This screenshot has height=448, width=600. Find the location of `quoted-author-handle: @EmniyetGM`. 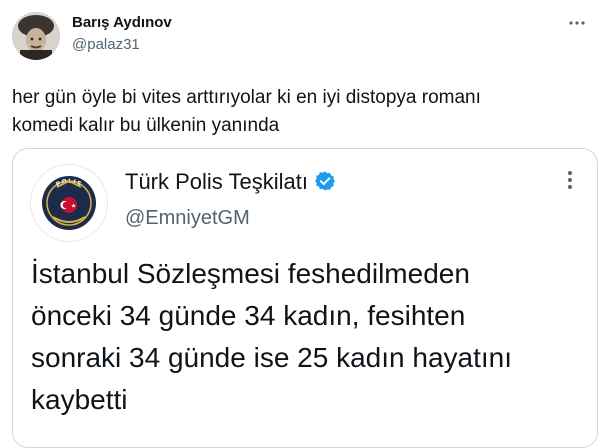

quoted-author-handle: @EmniyetGM is located at coordinates (187, 218).